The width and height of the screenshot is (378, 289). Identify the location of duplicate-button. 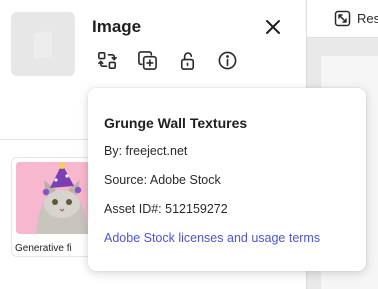
(147, 60).